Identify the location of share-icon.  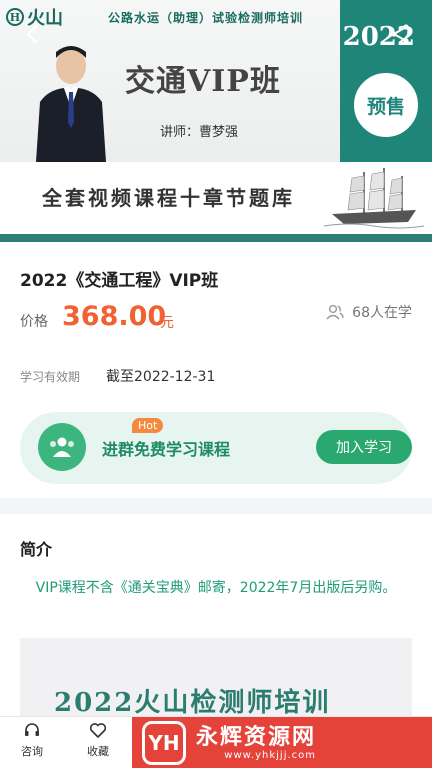
(400, 34).